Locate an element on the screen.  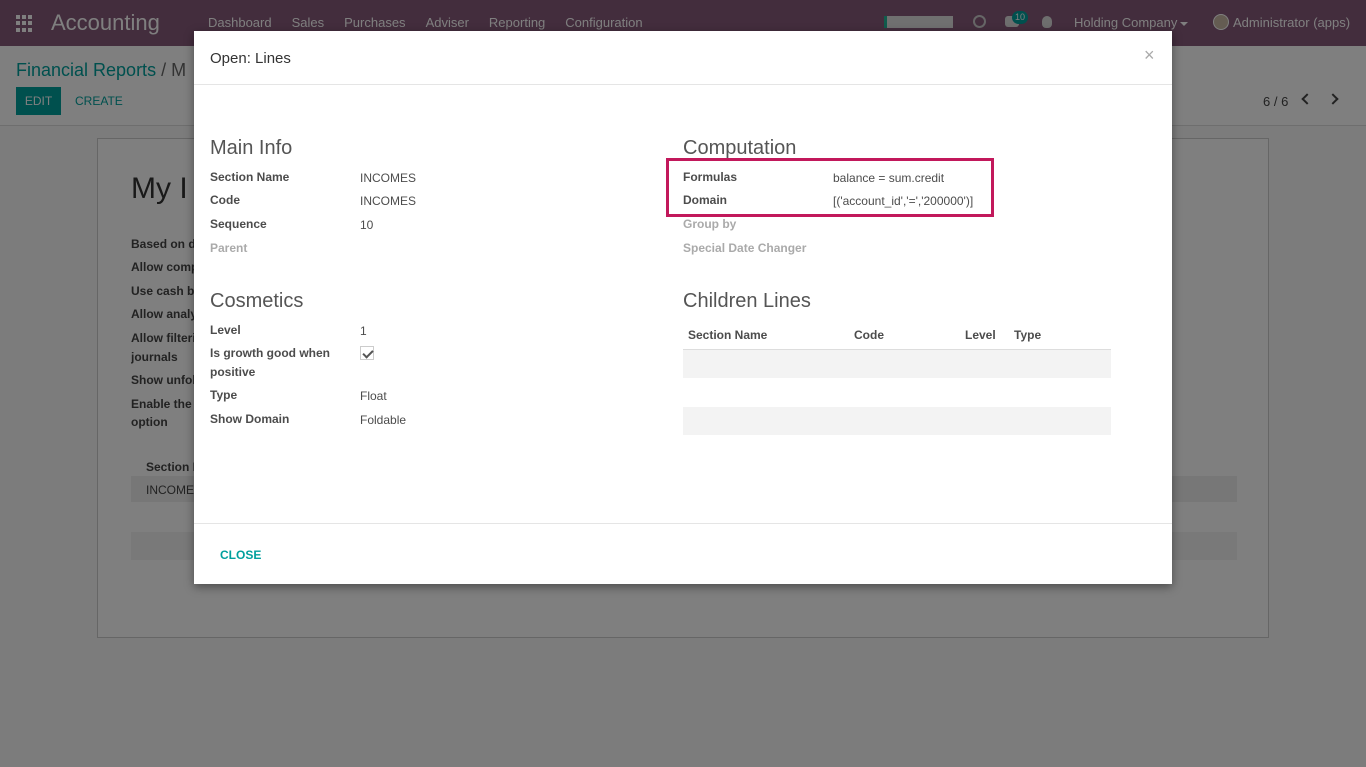
level-label: Level is located at coordinates (225, 330).